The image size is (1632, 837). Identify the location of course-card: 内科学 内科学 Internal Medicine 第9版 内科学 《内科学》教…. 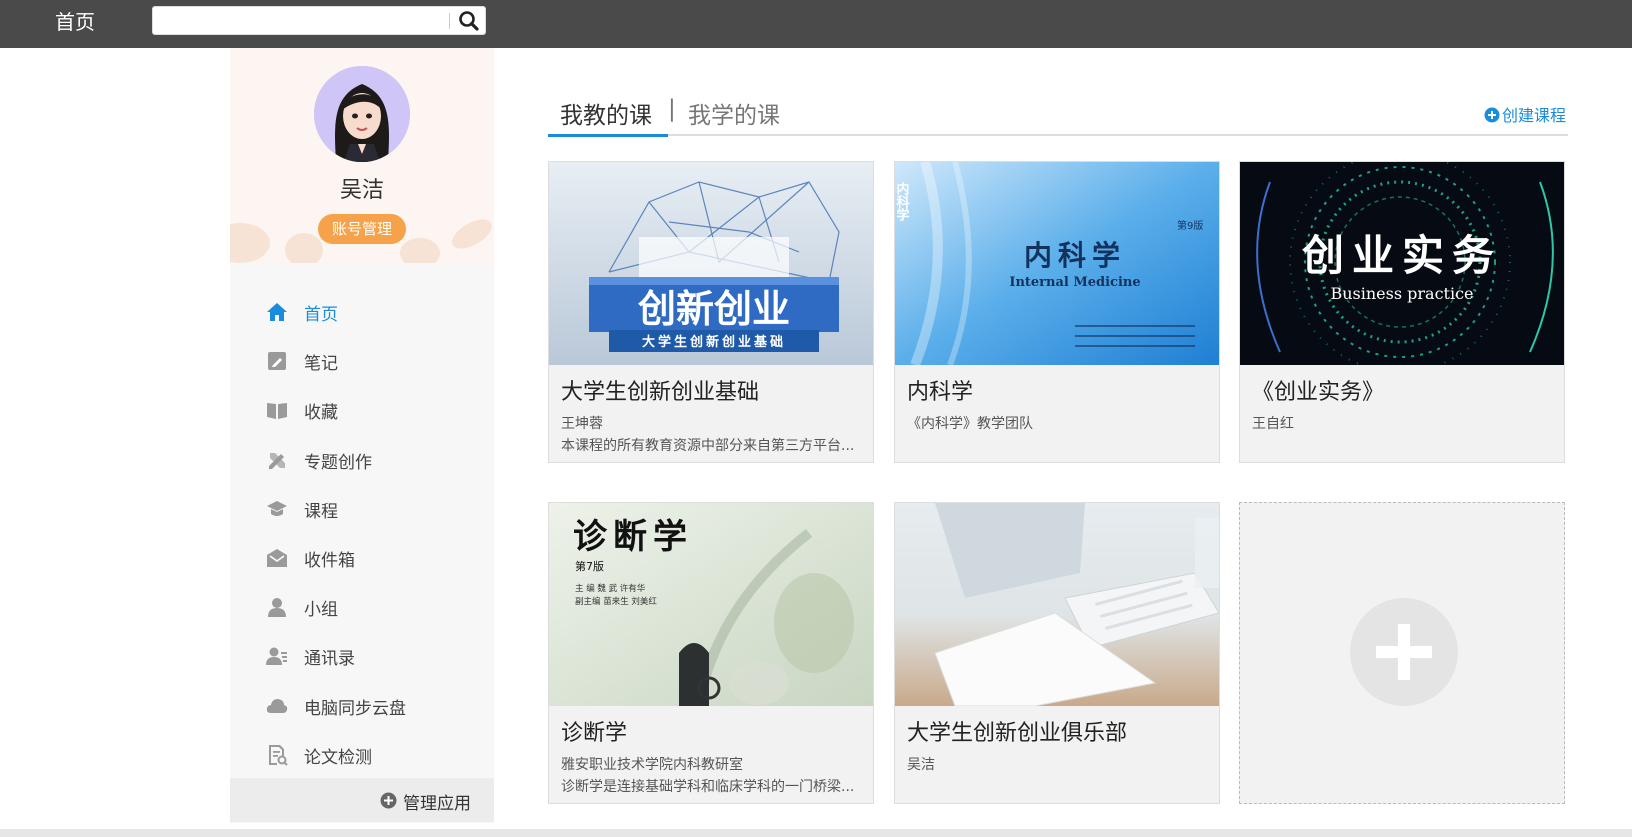
(1057, 312).